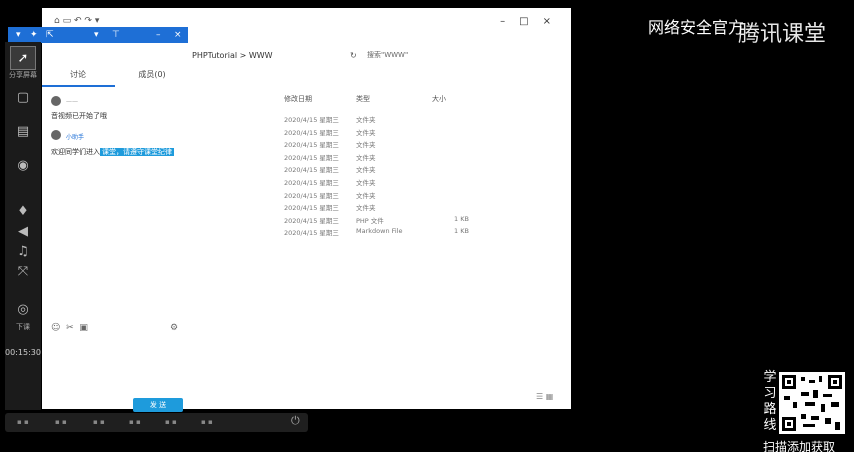 The image size is (854, 452). What do you see at coordinates (23, 132) in the screenshot?
I see `document-icon: ▤` at bounding box center [23, 132].